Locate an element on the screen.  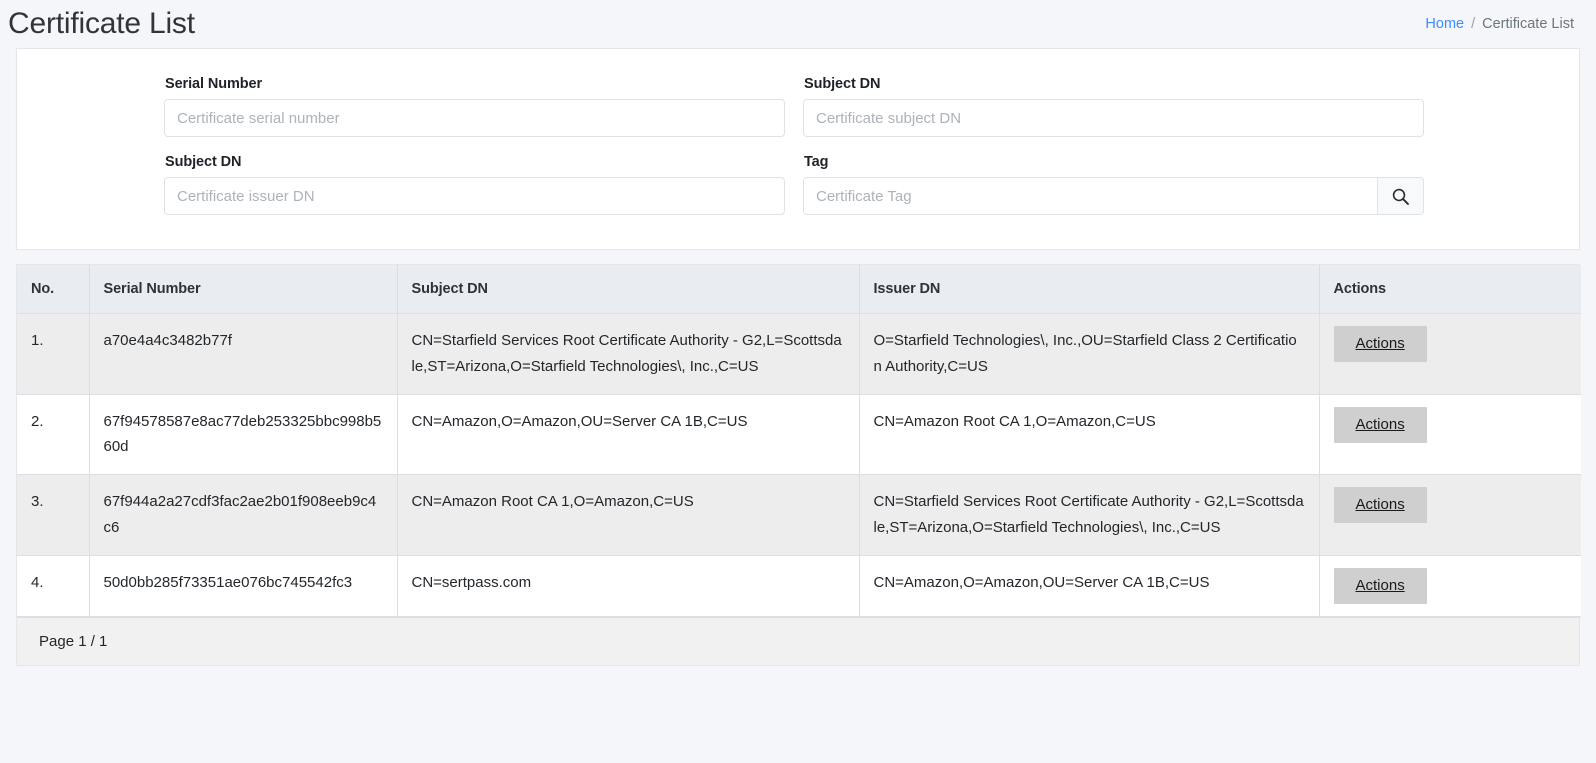
page-title: Certificate List is located at coordinates (101, 23).